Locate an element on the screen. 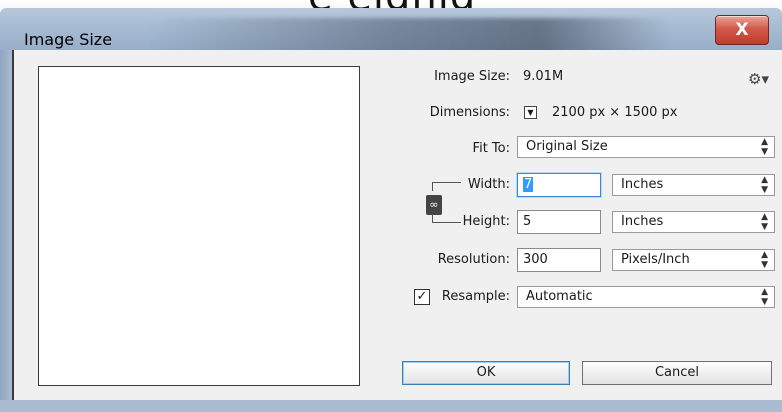 This screenshot has width=782, height=412. resample-checkbox: ✓ is located at coordinates (422, 297).